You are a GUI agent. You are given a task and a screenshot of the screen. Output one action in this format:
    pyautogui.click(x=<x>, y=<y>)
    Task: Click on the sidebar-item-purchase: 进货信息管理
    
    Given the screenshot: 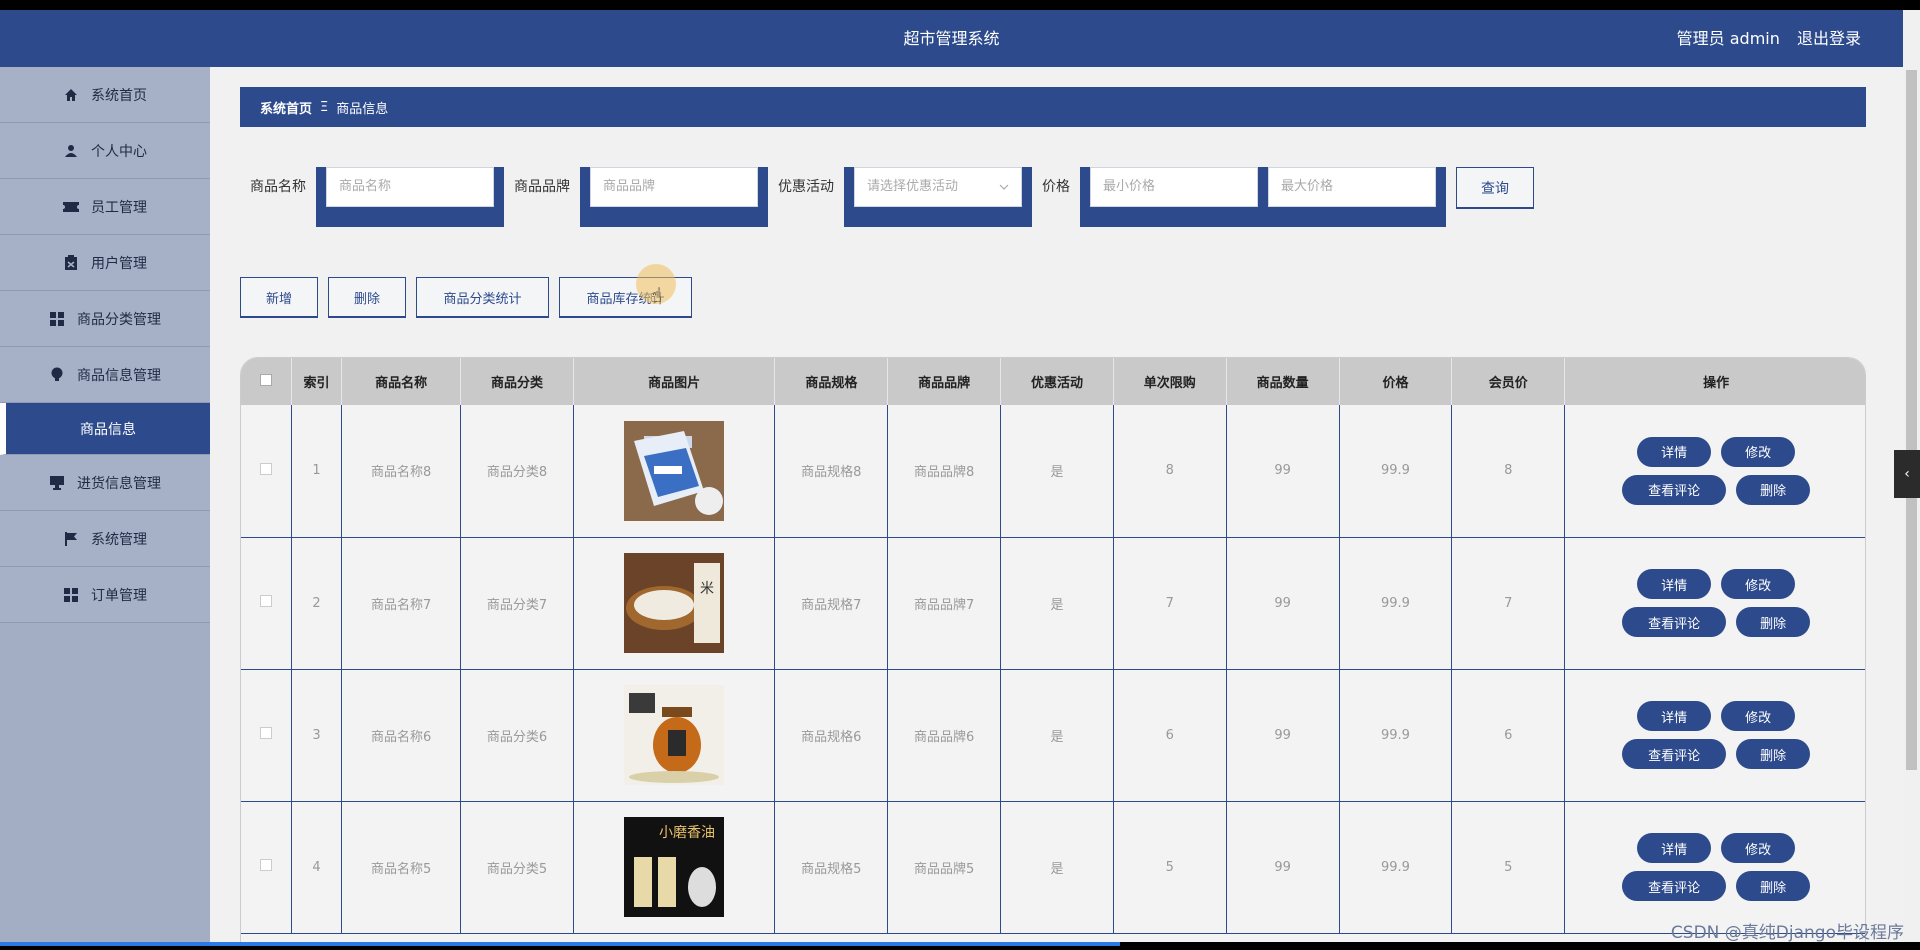 What is the action you would take?
    pyautogui.click(x=105, y=483)
    